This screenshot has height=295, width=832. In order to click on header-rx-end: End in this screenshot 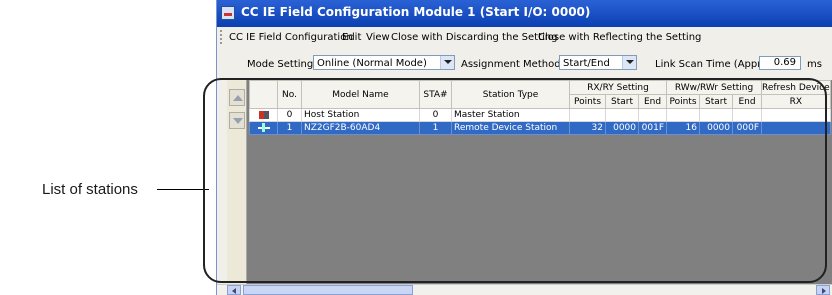, I will do `click(652, 101)`.